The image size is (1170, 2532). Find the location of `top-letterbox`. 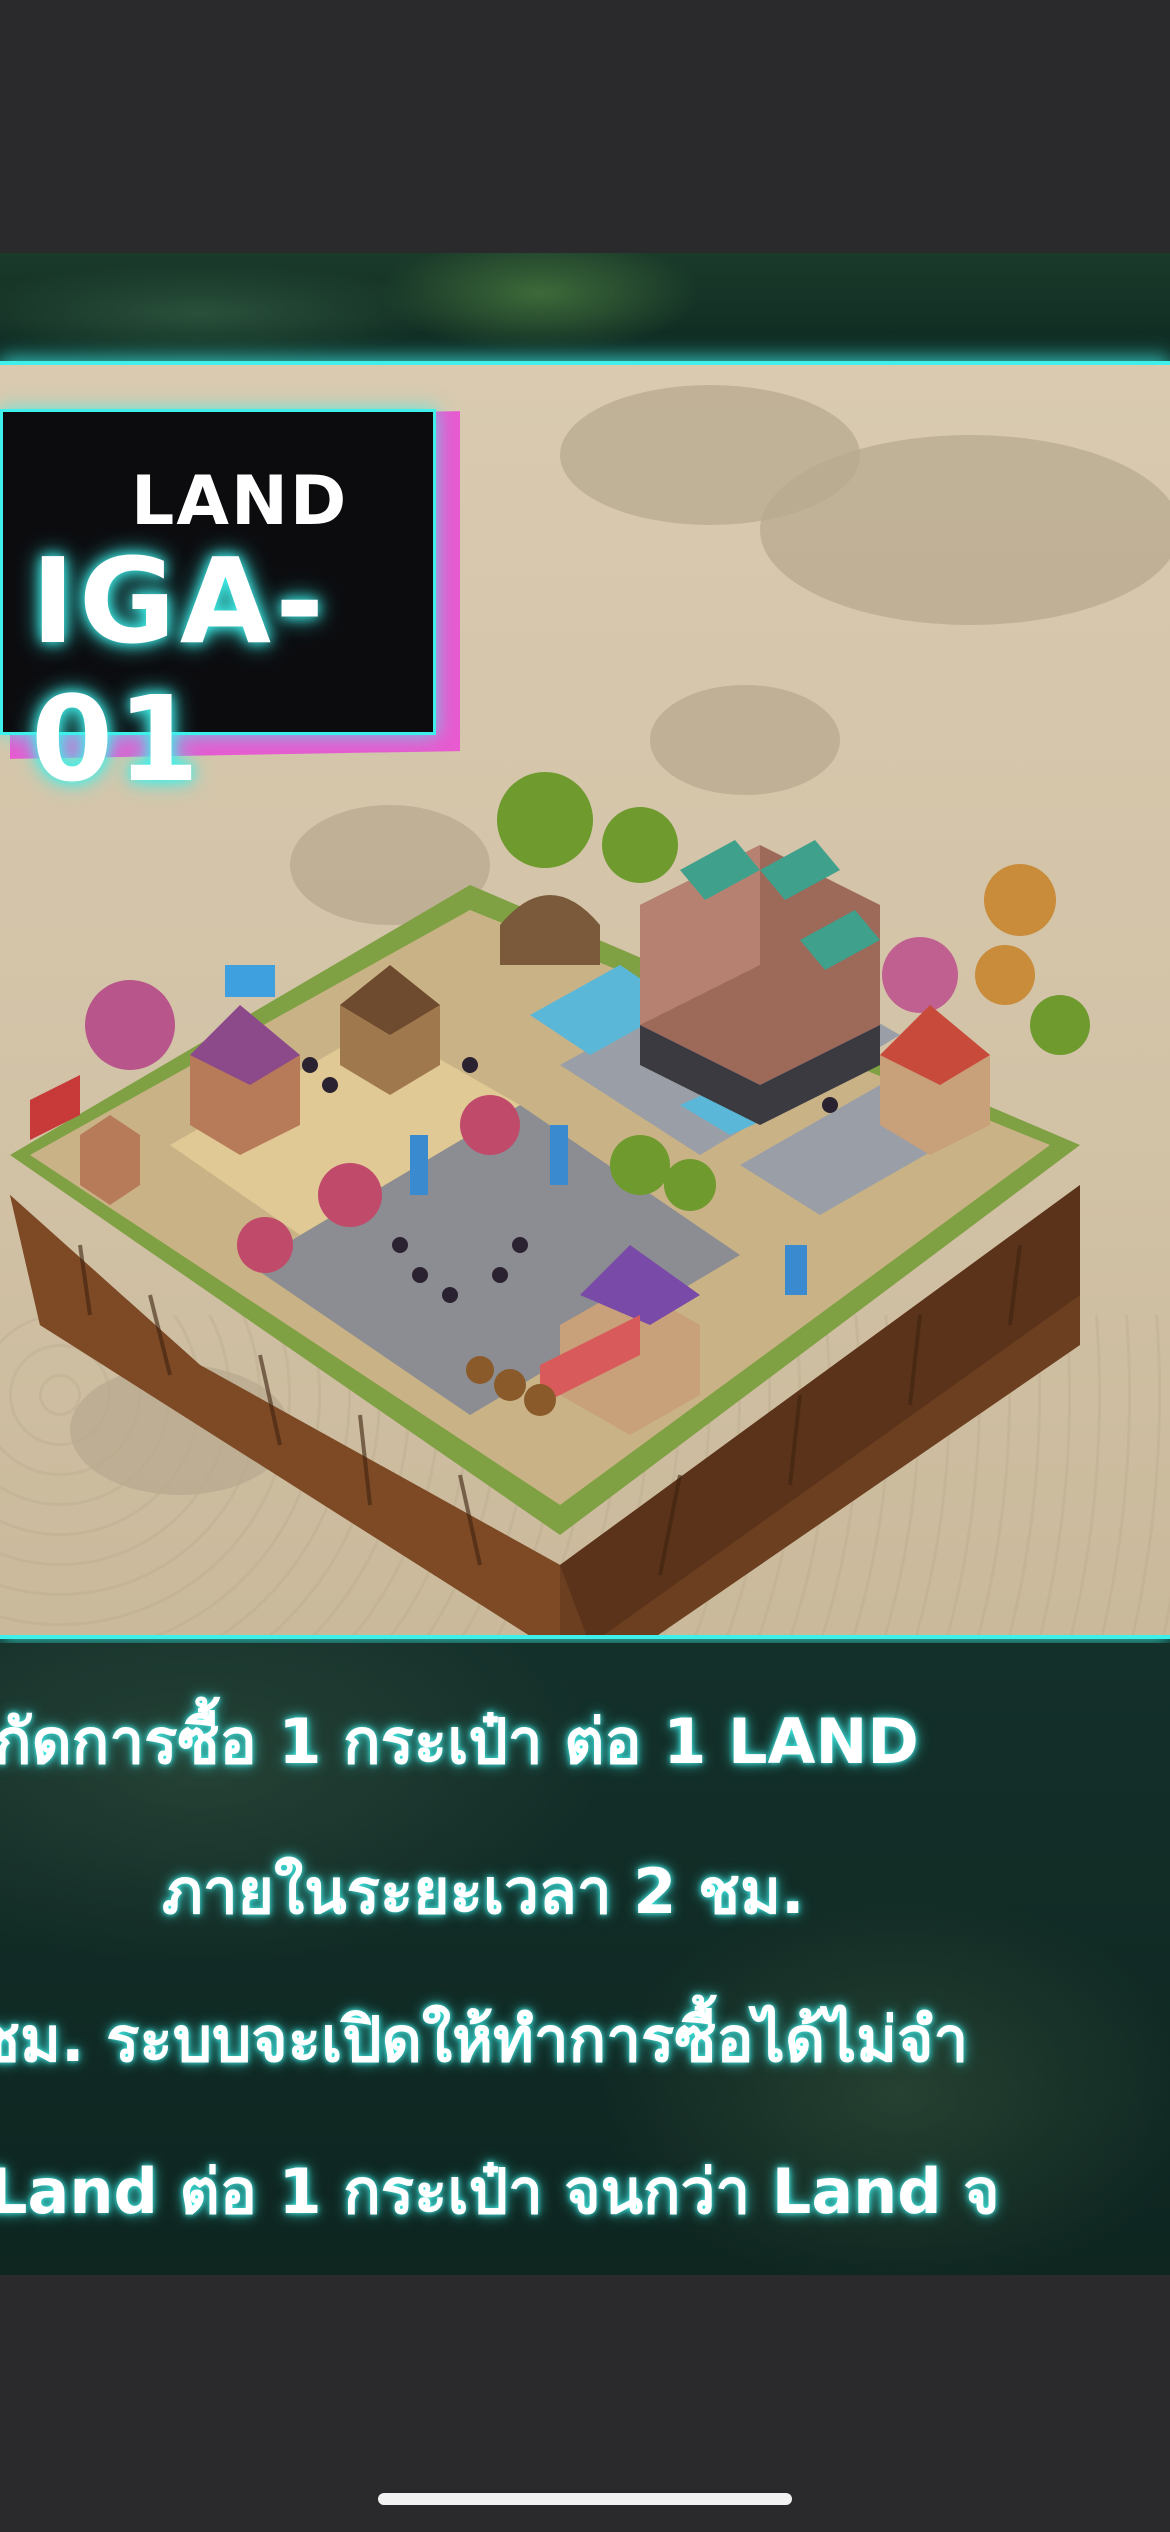

top-letterbox is located at coordinates (585, 126).